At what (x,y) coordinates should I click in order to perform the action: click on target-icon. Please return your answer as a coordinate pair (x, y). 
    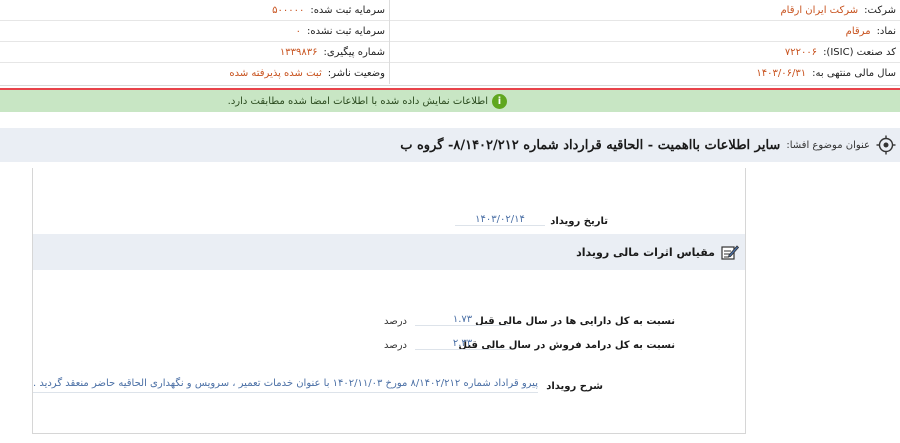
    Looking at the image, I should click on (886, 145).